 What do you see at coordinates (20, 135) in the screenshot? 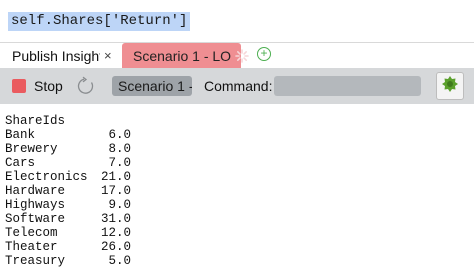
I see `row-name: Bank` at bounding box center [20, 135].